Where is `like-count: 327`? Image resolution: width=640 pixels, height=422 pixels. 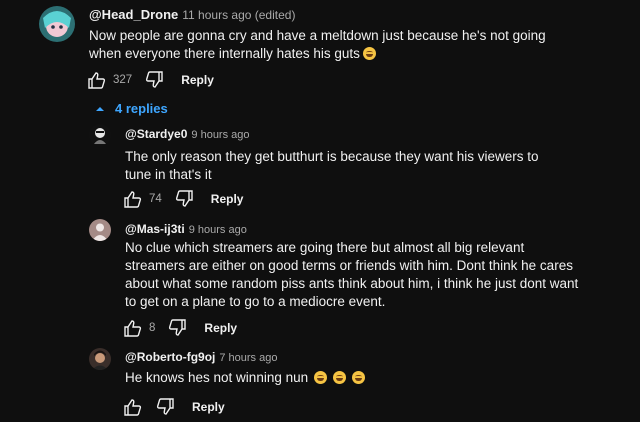
like-count: 327 is located at coordinates (123, 80).